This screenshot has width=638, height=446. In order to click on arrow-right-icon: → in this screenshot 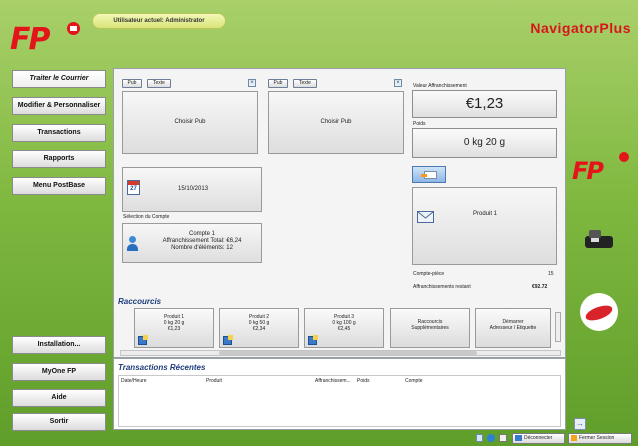, I will do `click(580, 424)`.